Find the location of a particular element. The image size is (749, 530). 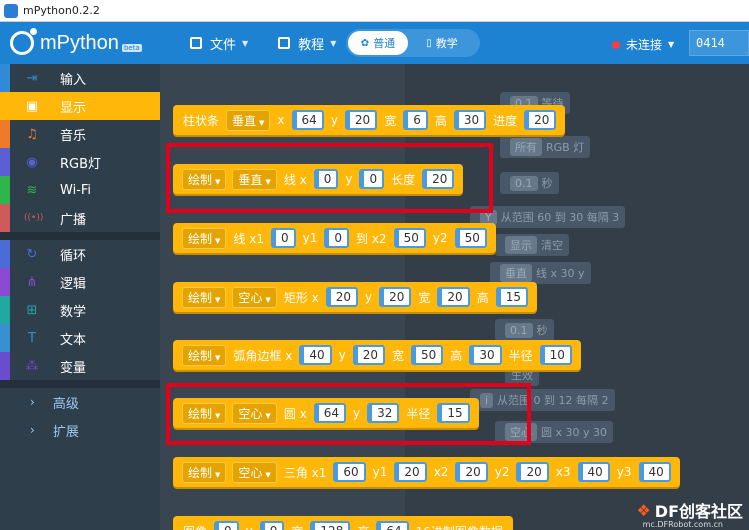

block-label: 圆 x is located at coordinates (295, 413).